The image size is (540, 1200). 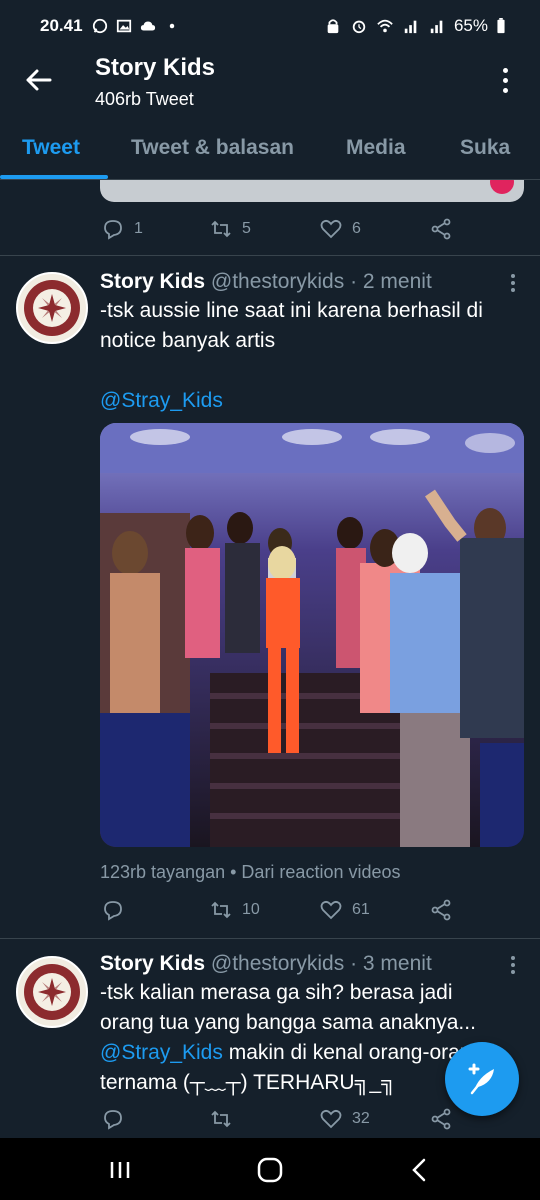 I want to click on record-icon, so click(x=502, y=187).